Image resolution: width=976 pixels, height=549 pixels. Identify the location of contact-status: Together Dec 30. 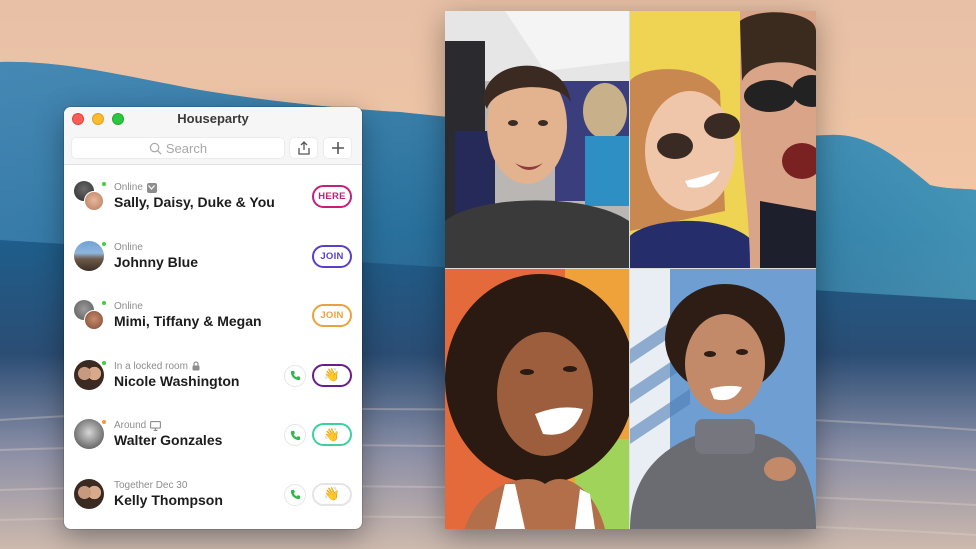
(151, 485).